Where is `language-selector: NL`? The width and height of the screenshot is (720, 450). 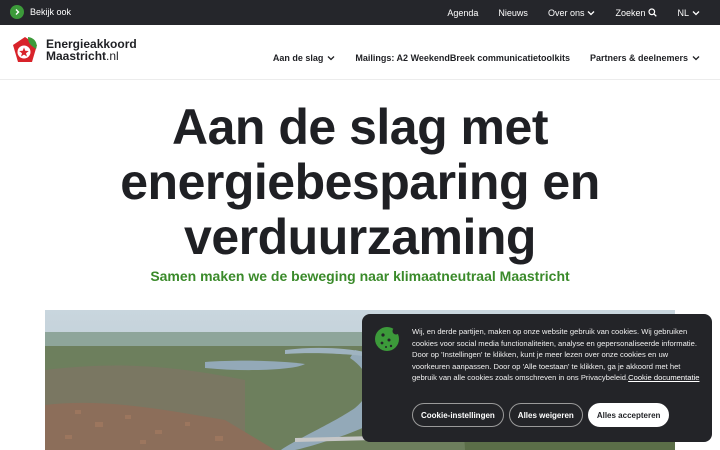 language-selector: NL is located at coordinates (688, 13).